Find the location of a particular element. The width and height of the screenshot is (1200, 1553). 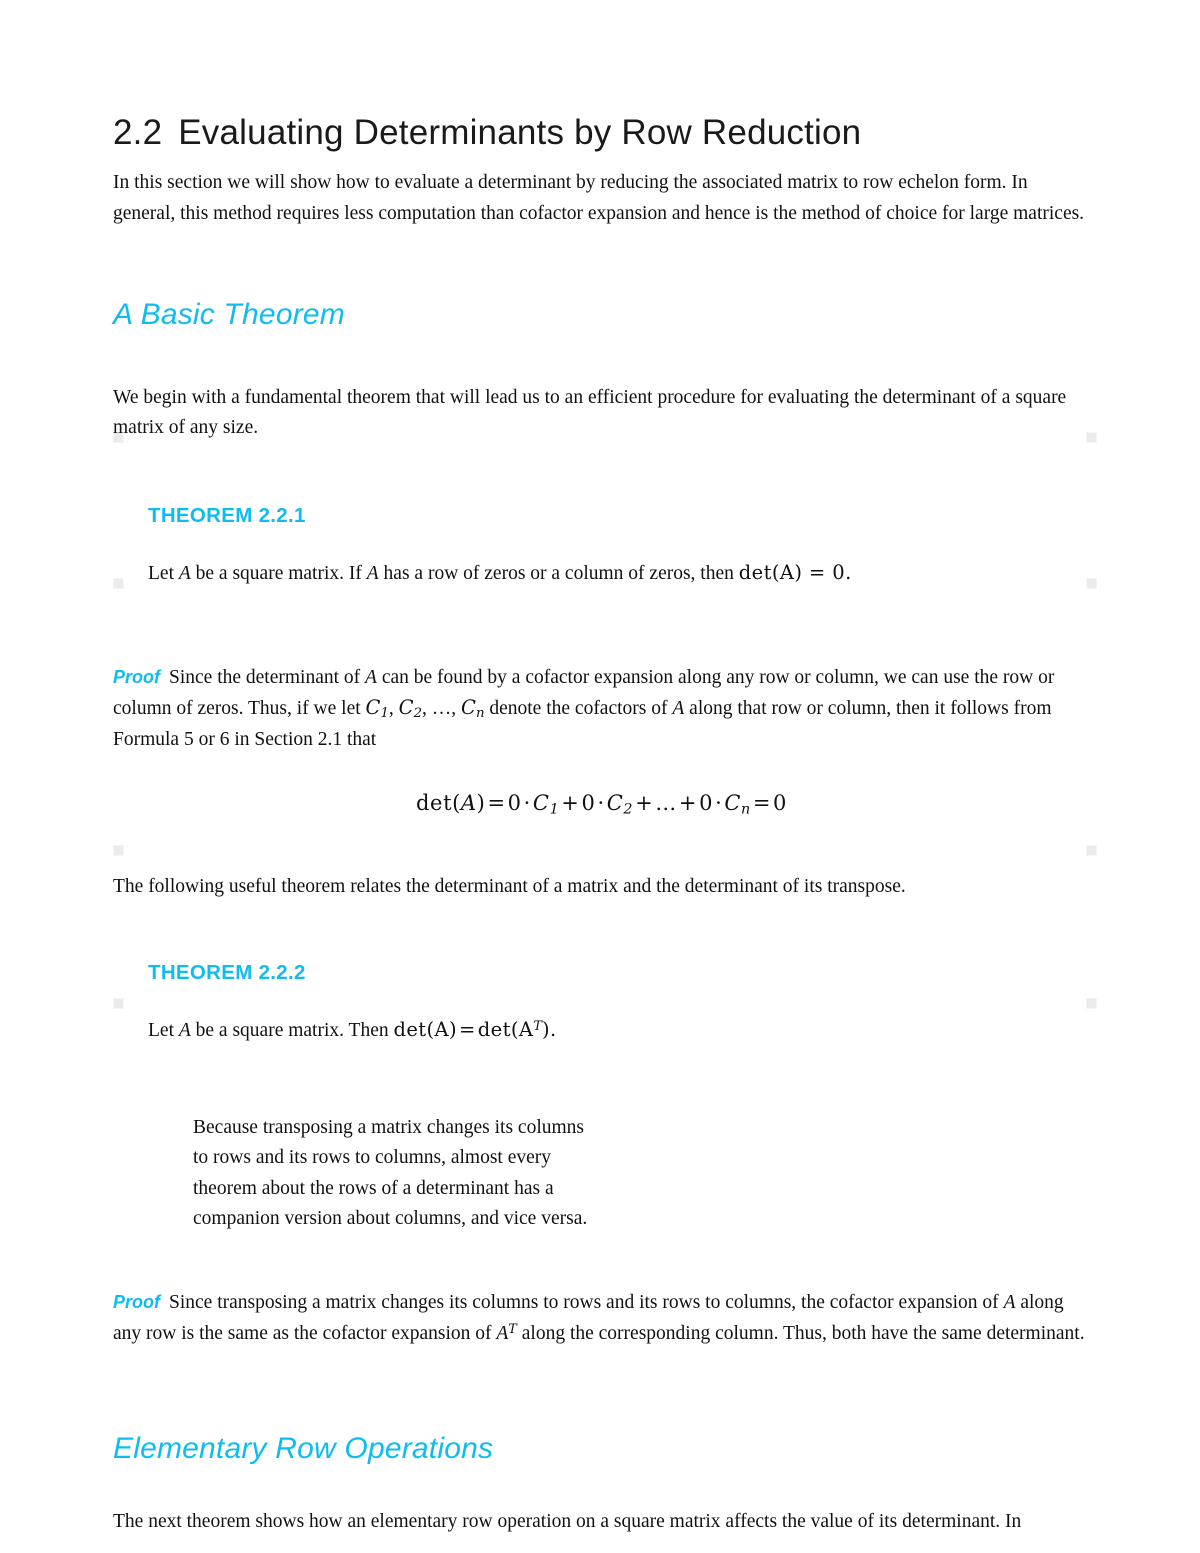

eq-cofactor-subscript: 1 is located at coordinates (554, 809).